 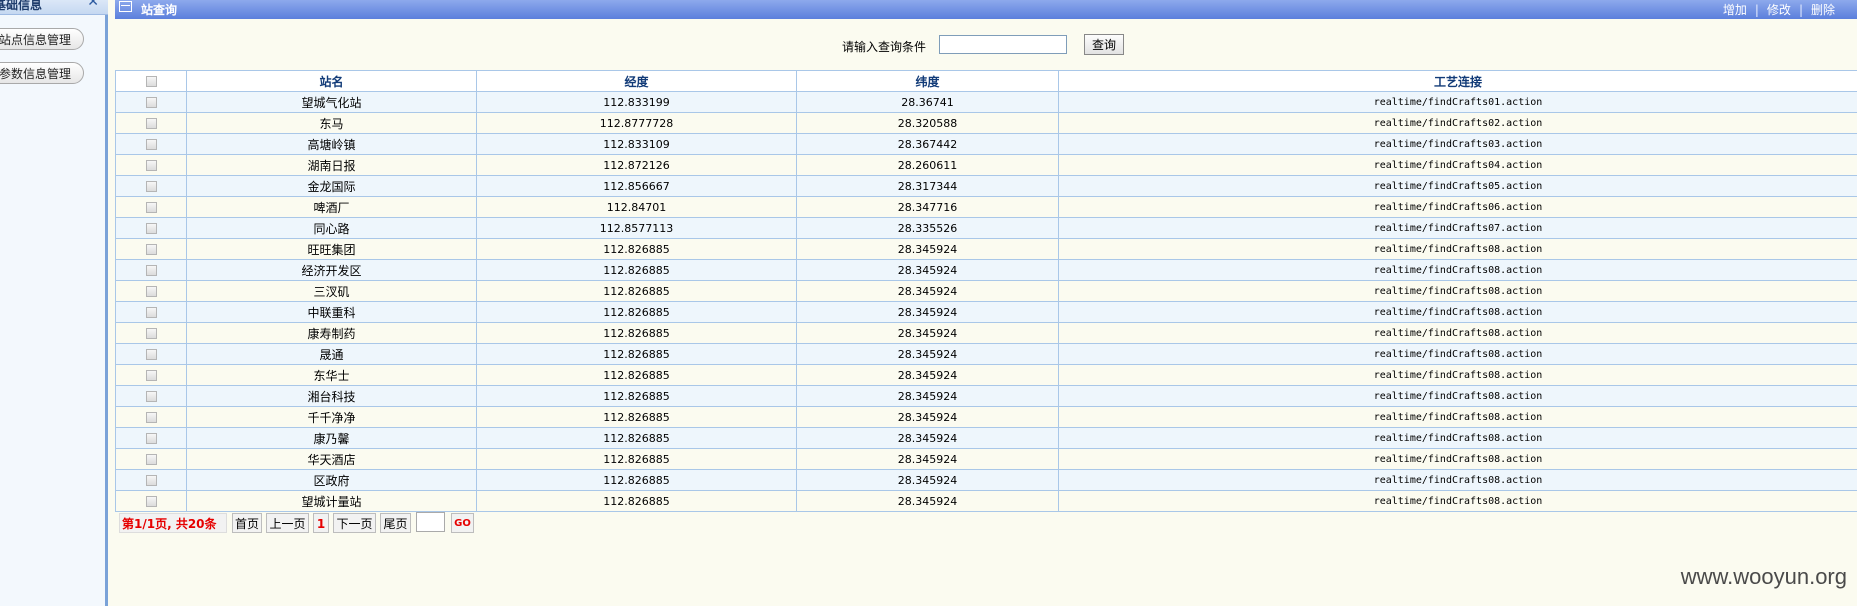 What do you see at coordinates (173, 523) in the screenshot?
I see `pager-summary: 第1/1页, 共20条` at bounding box center [173, 523].